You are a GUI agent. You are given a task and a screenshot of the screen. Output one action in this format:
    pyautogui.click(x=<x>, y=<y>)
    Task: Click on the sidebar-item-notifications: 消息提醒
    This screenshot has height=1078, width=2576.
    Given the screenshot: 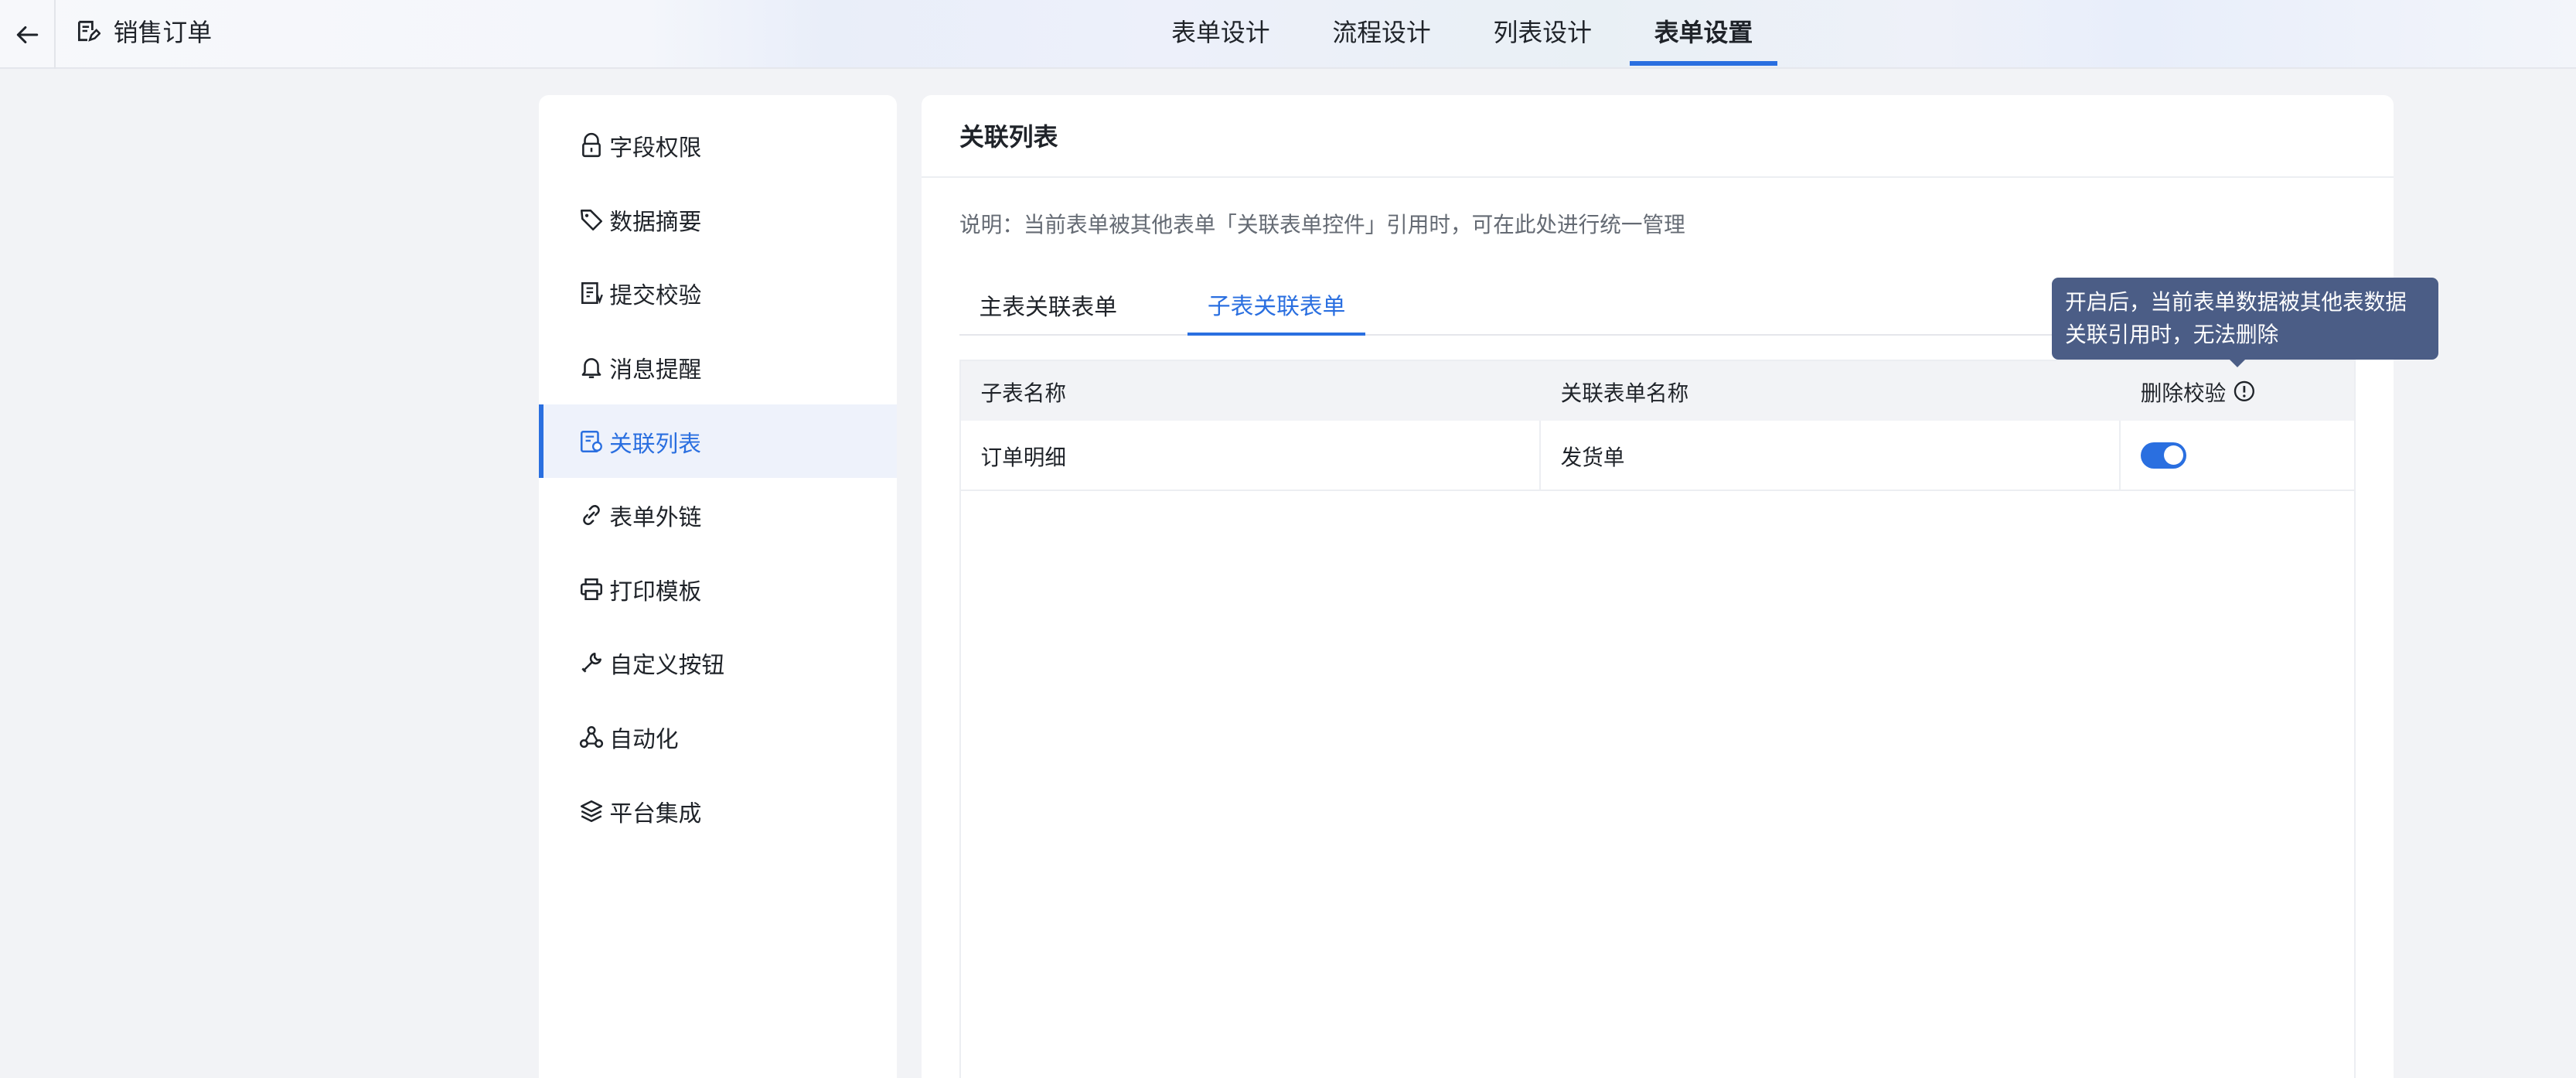 What is the action you would take?
    pyautogui.click(x=718, y=367)
    